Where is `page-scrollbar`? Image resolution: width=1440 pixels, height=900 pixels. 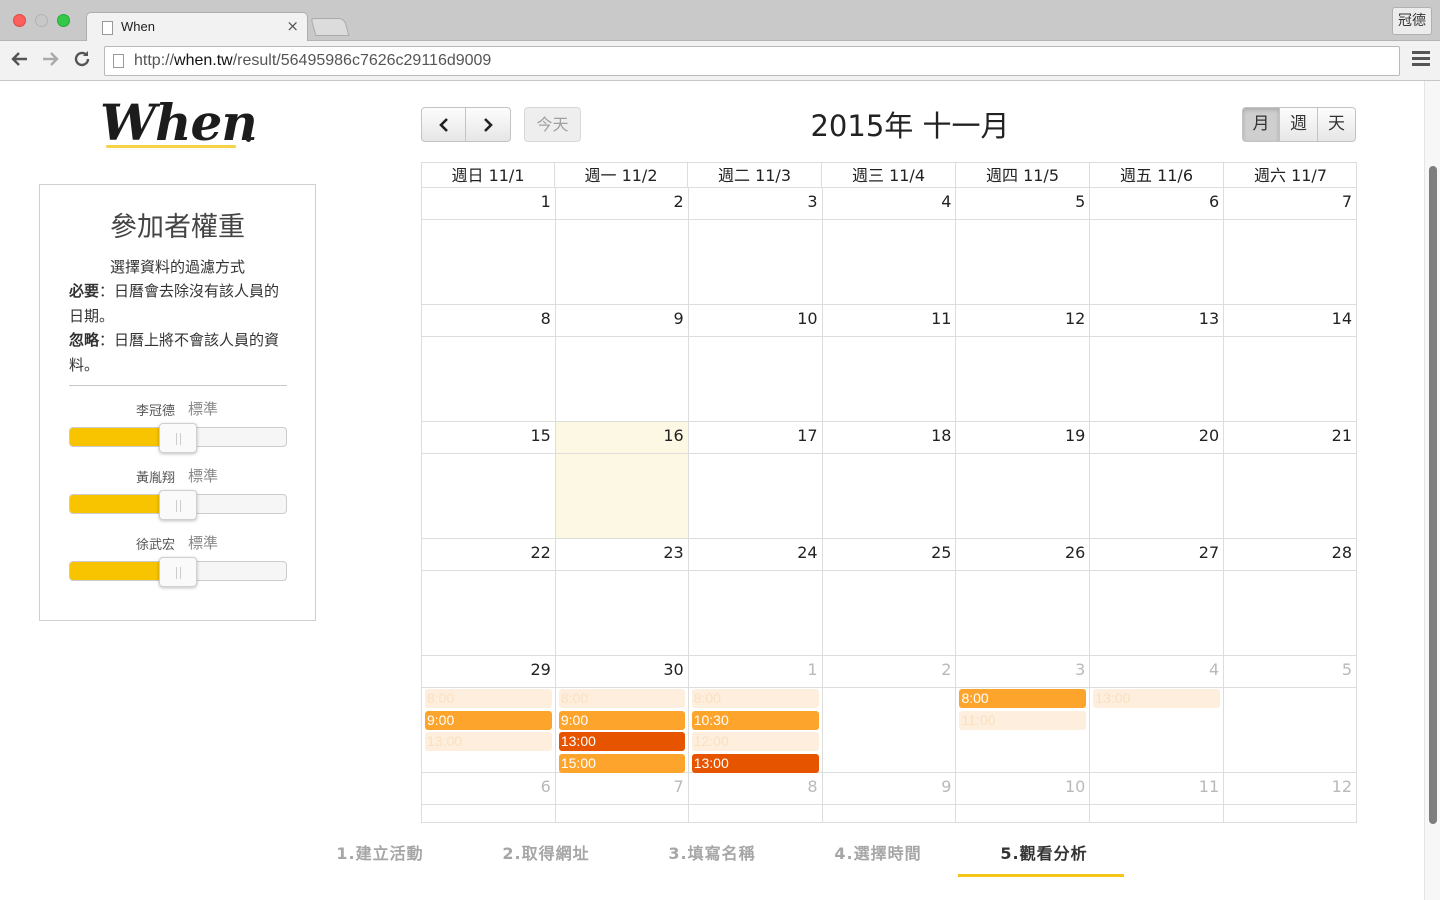
page-scrollbar is located at coordinates (1432, 490).